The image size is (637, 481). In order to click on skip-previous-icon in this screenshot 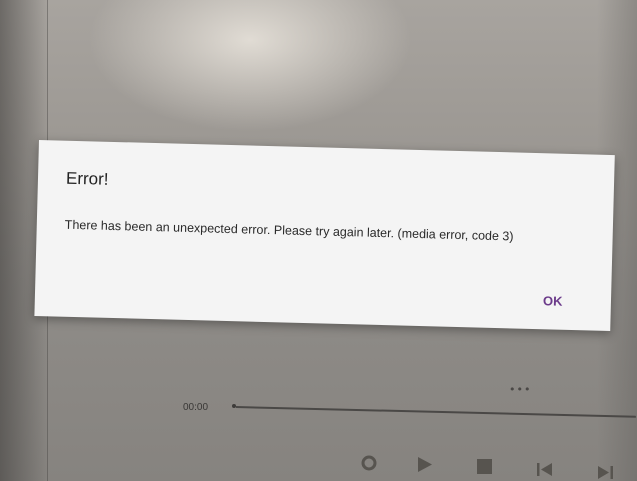, I will do `click(545, 469)`.